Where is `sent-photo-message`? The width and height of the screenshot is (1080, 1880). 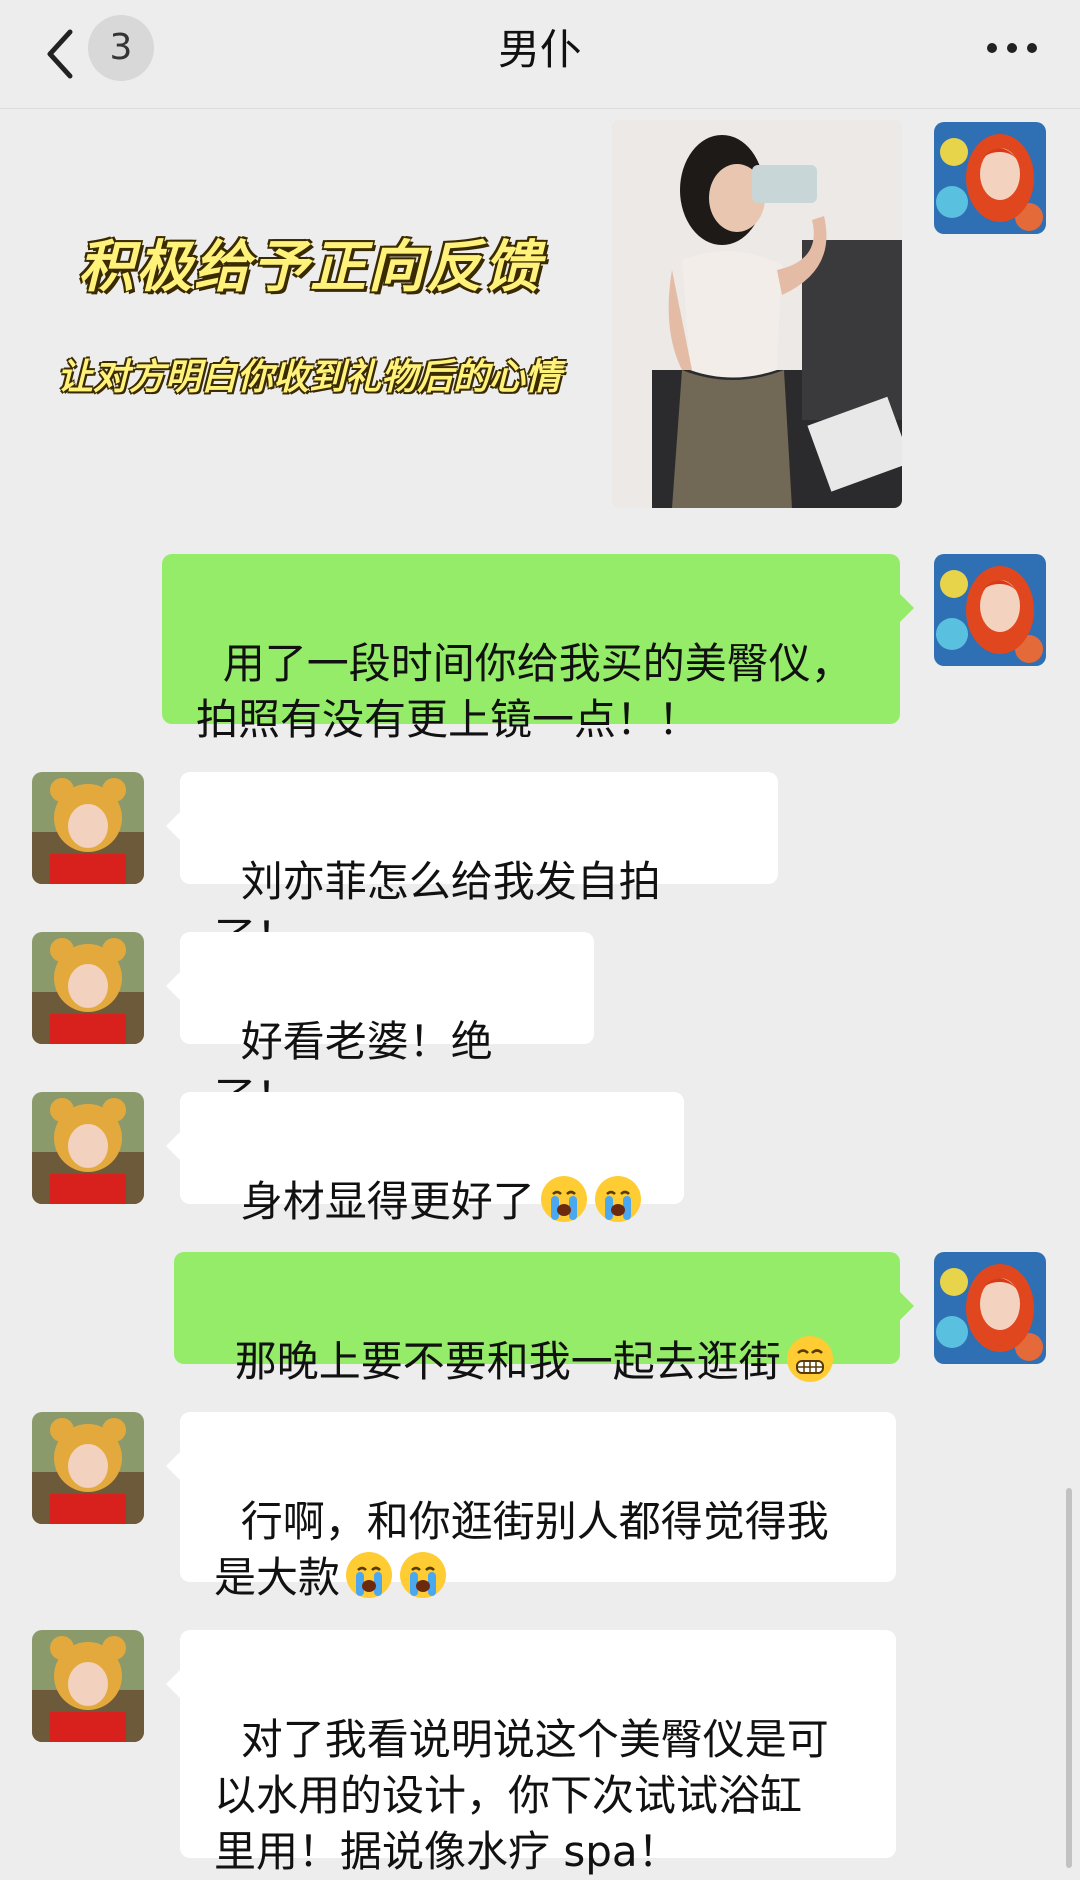 sent-photo-message is located at coordinates (757, 314).